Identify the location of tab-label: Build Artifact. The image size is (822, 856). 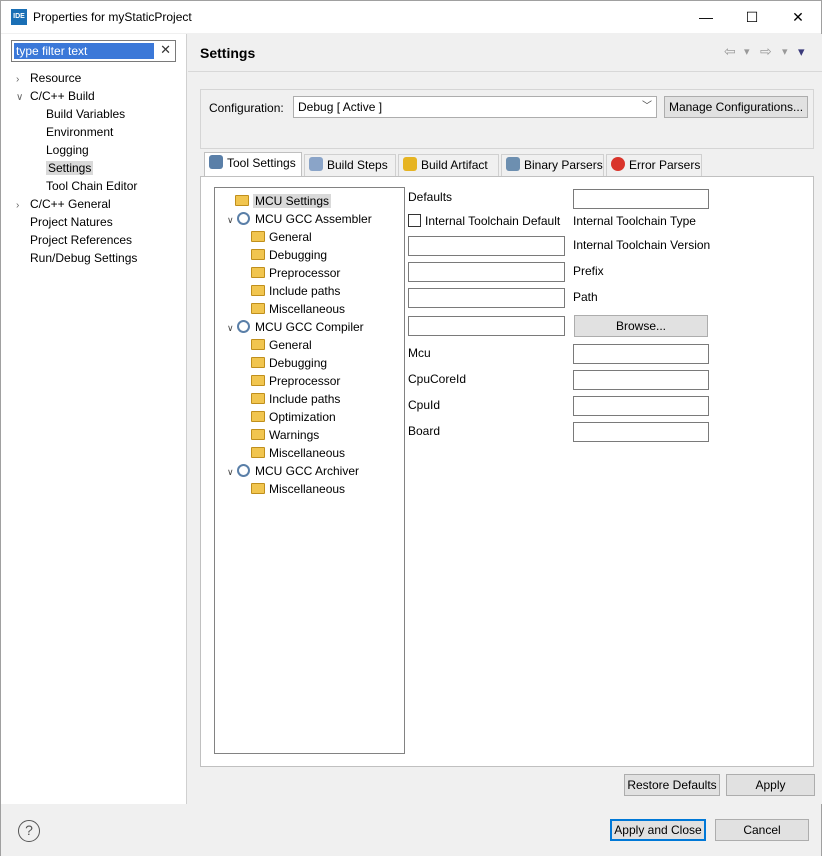
(454, 165).